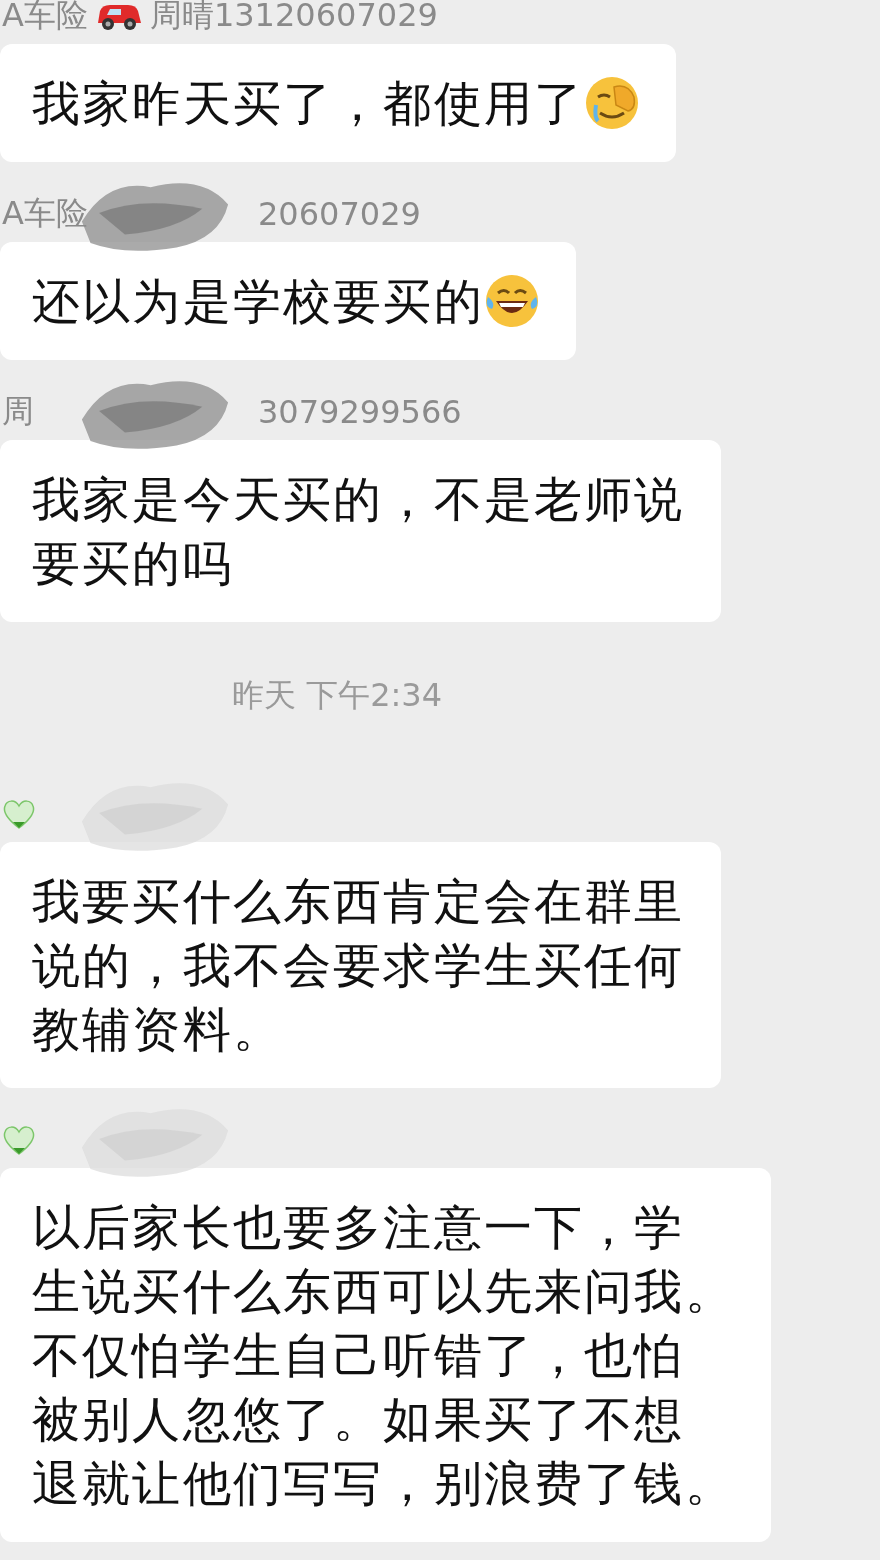  Describe the element at coordinates (308, 103) in the screenshot. I see `message-line: 我家昨天买了，都使用了` at that location.